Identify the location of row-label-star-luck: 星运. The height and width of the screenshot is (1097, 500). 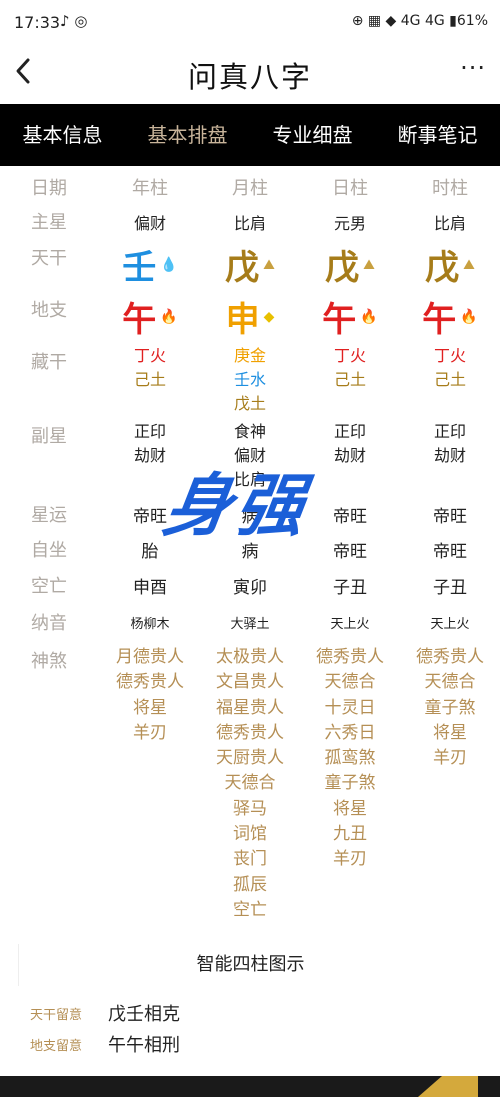
(49, 515).